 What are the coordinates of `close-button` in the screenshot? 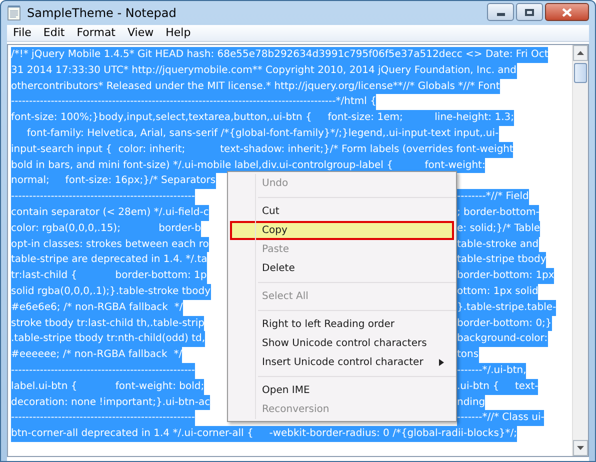 It's located at (567, 12).